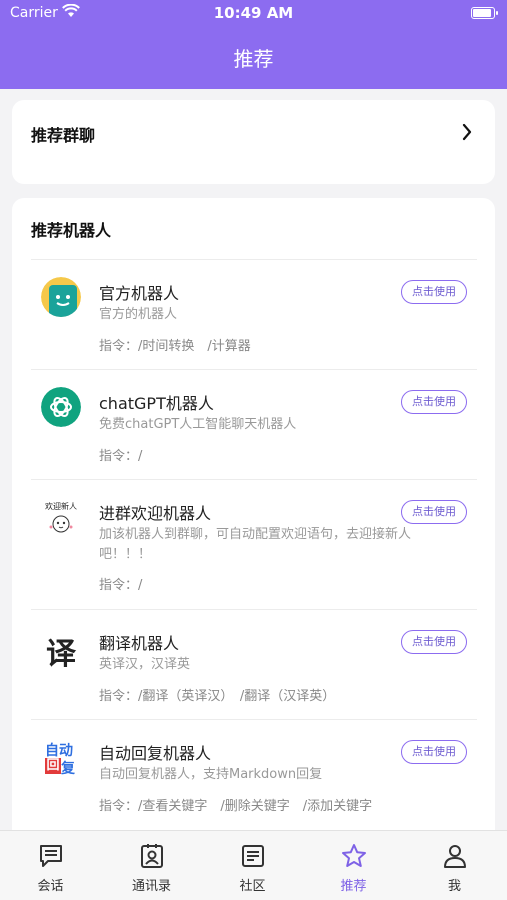  I want to click on robot-name: chatGPT机器人, so click(156, 403).